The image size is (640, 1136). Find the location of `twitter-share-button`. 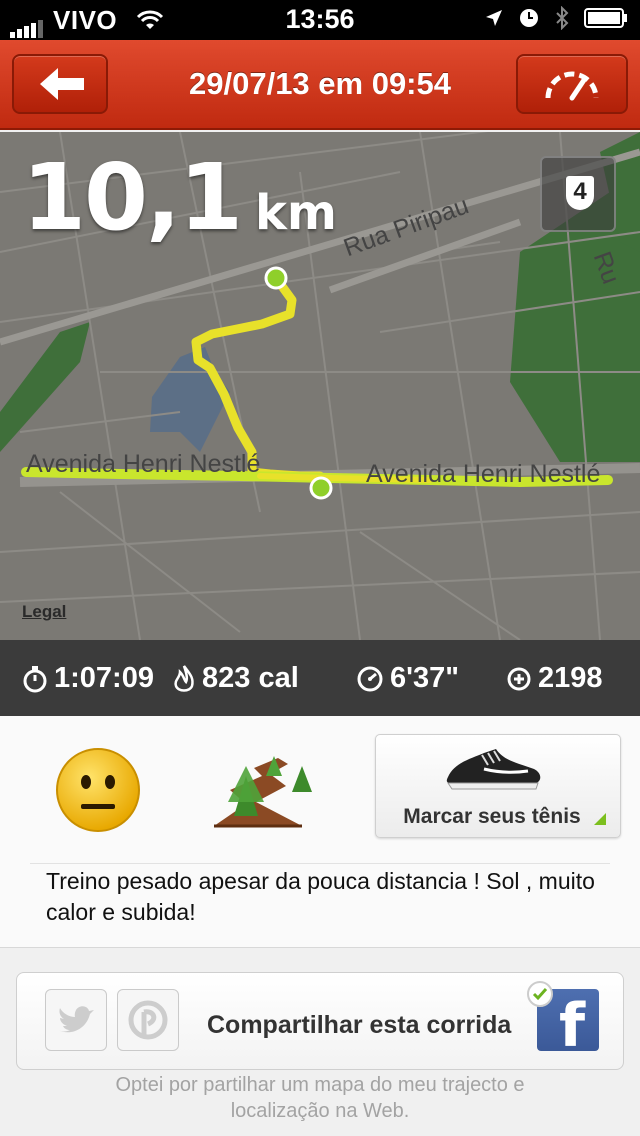

twitter-share-button is located at coordinates (76, 1020).